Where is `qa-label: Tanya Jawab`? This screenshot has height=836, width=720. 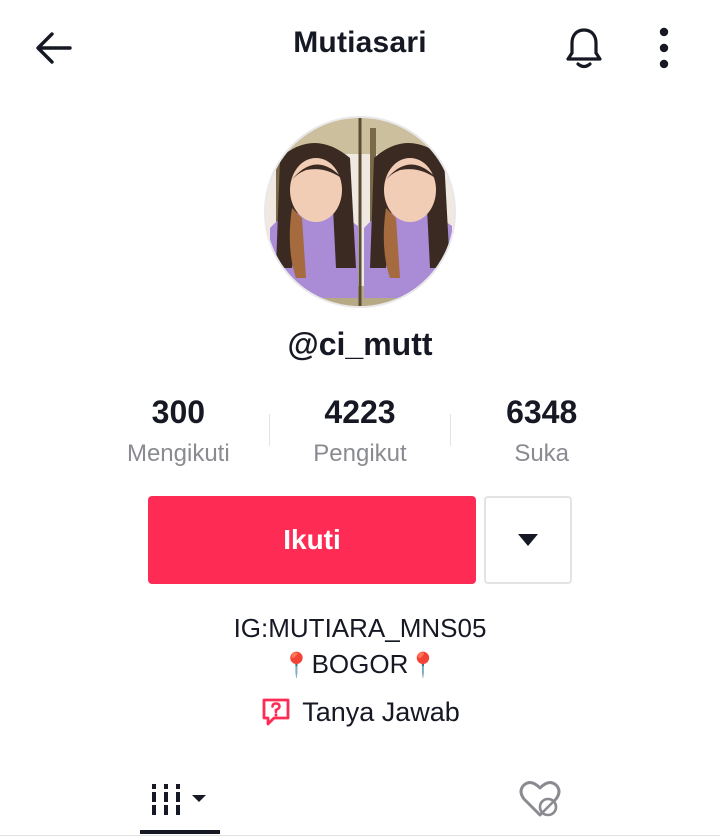 qa-label: Tanya Jawab is located at coordinates (381, 711).